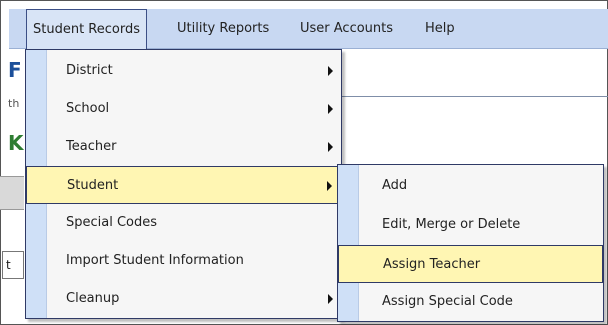 Image resolution: width=608 pixels, height=325 pixels. I want to click on menu-user-accounts: User Accounts, so click(346, 29).